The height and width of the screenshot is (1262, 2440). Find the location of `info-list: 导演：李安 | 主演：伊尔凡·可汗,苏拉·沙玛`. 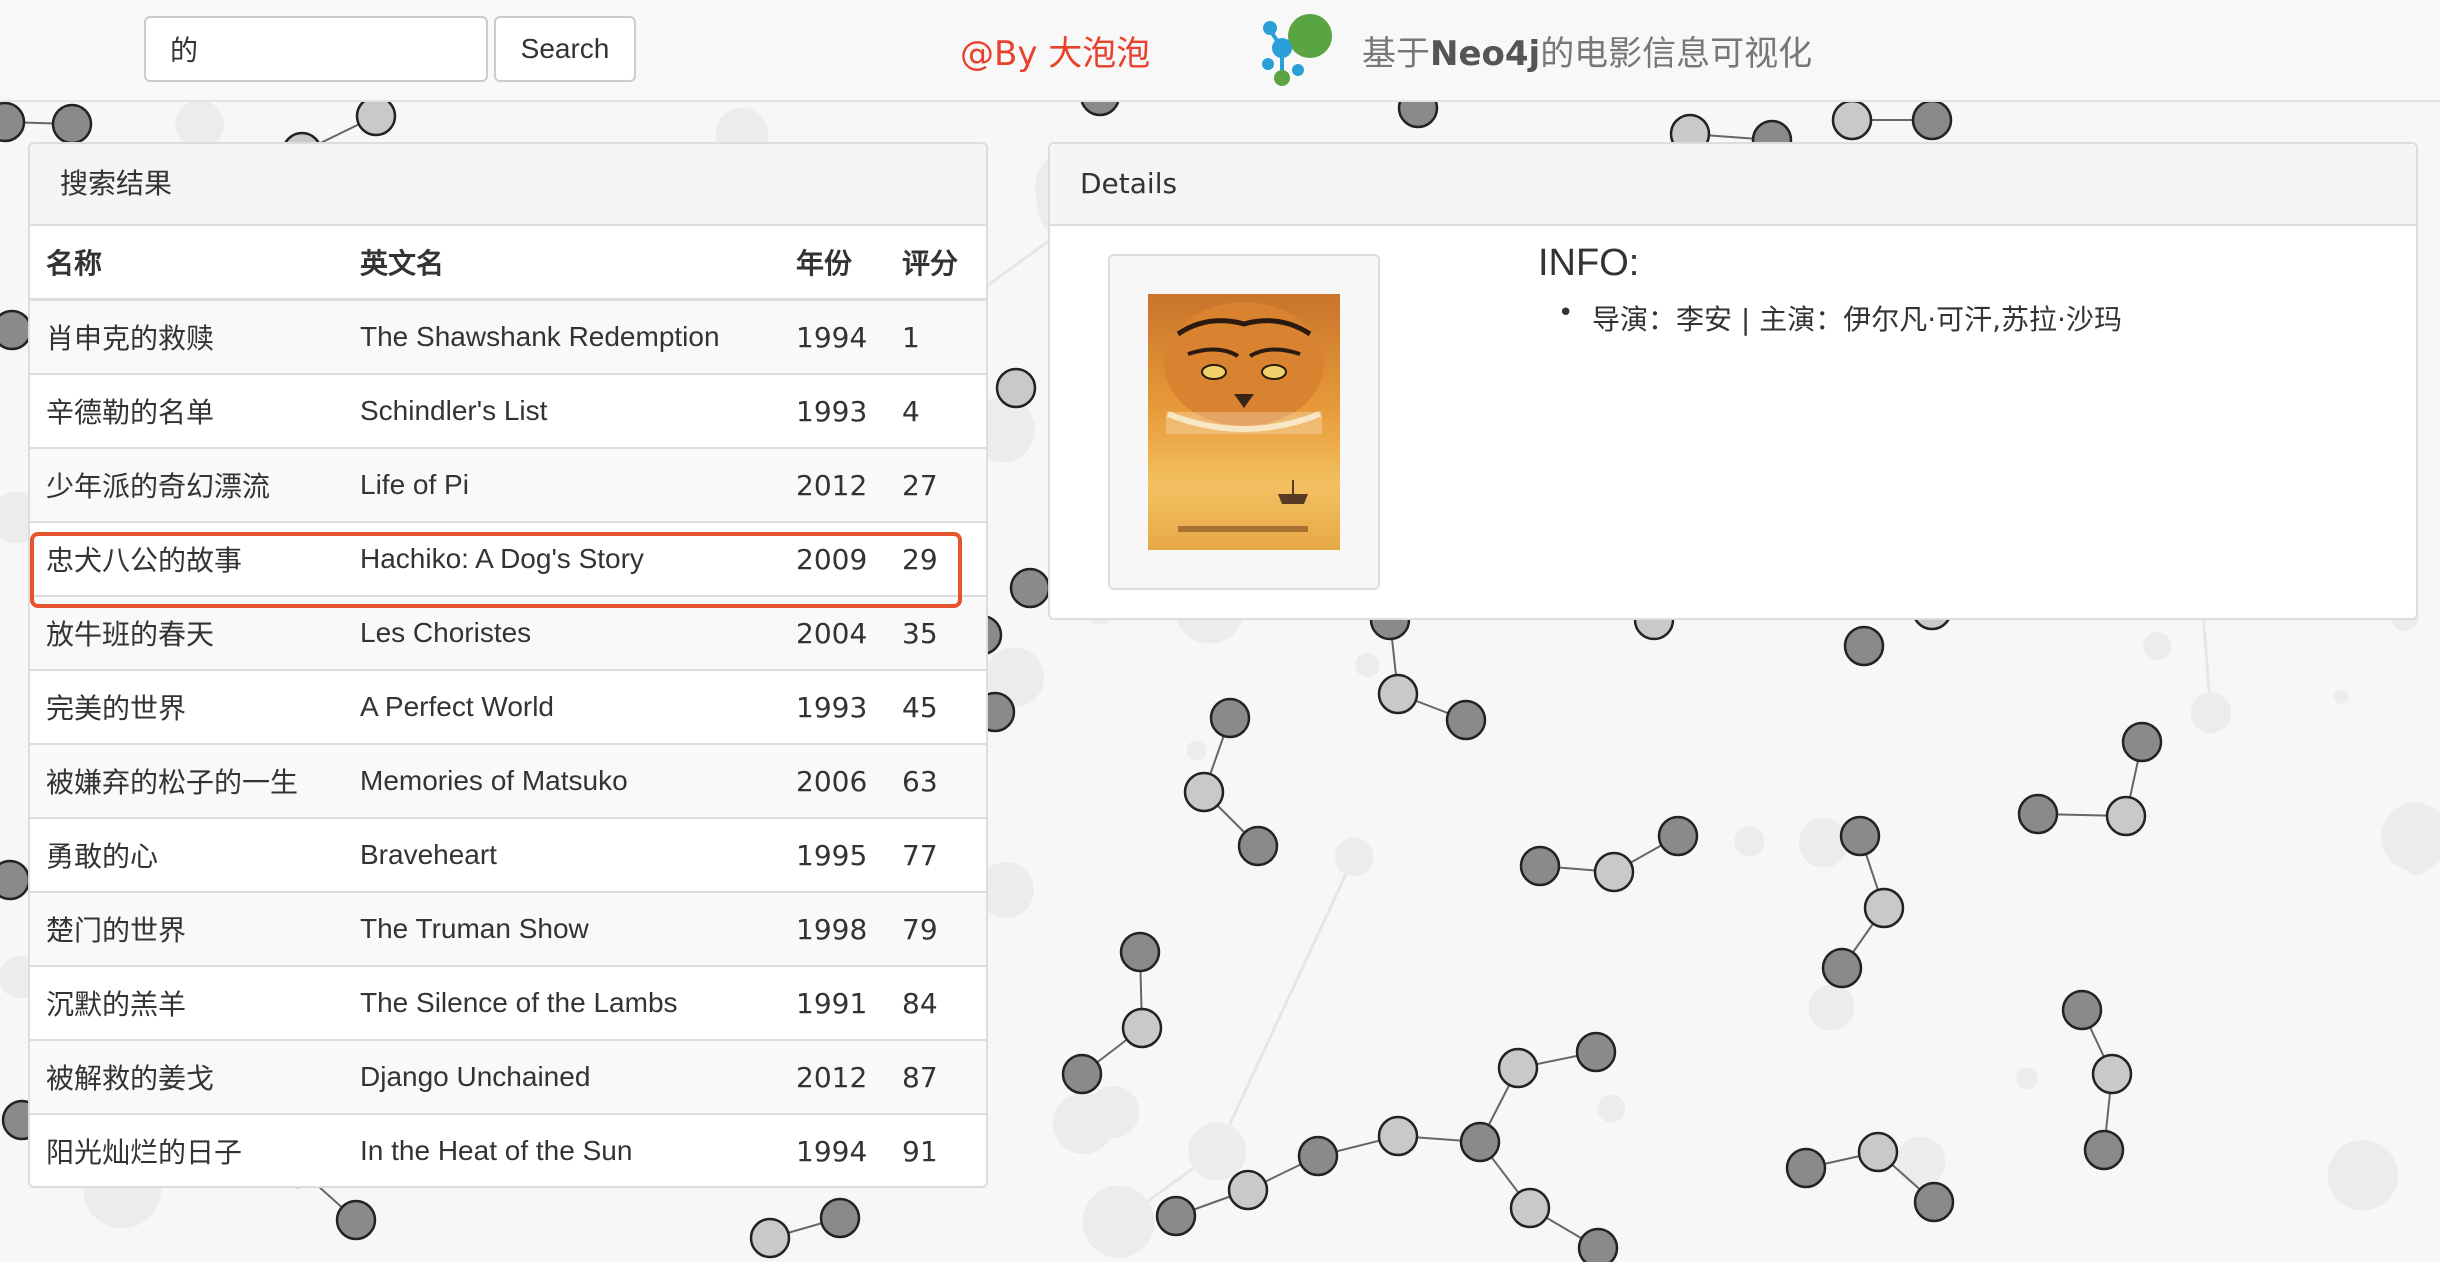

info-list: 导演：李安 | 主演：伊尔凡·可汗,苏拉·沙玛 is located at coordinates (1840, 318).